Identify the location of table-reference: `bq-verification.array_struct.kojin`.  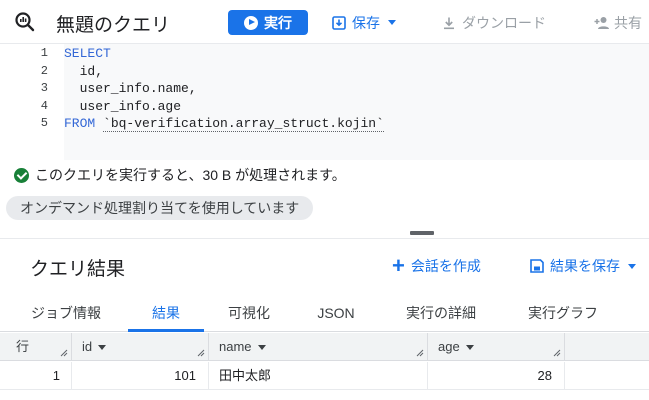
(243, 124).